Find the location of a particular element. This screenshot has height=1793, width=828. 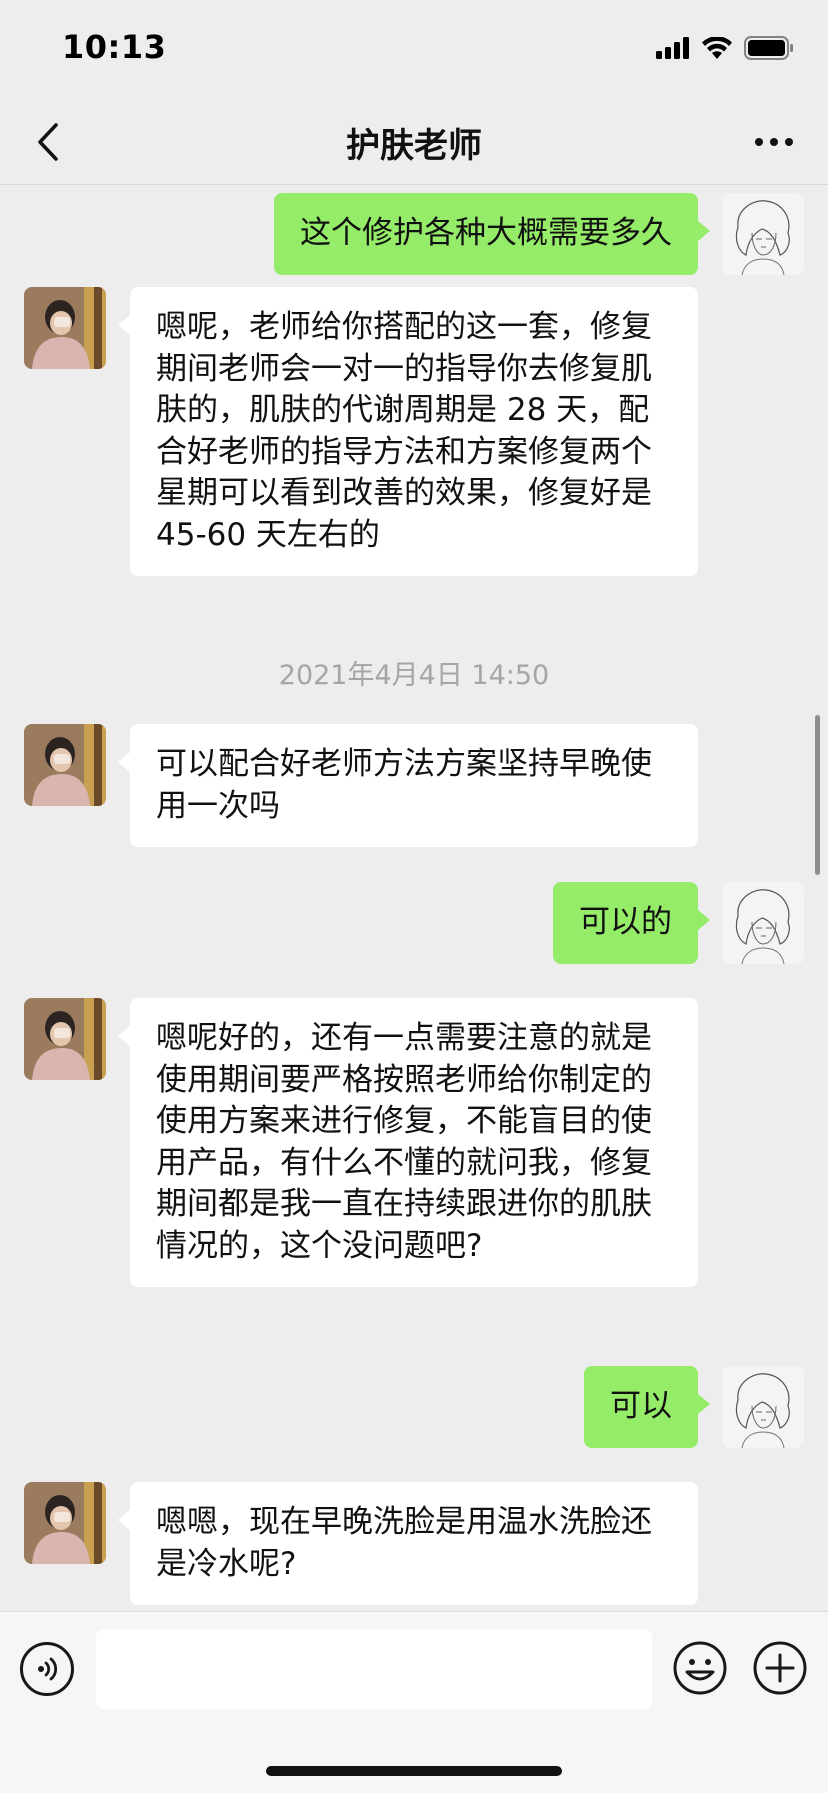

home-indicator is located at coordinates (414, 1771).